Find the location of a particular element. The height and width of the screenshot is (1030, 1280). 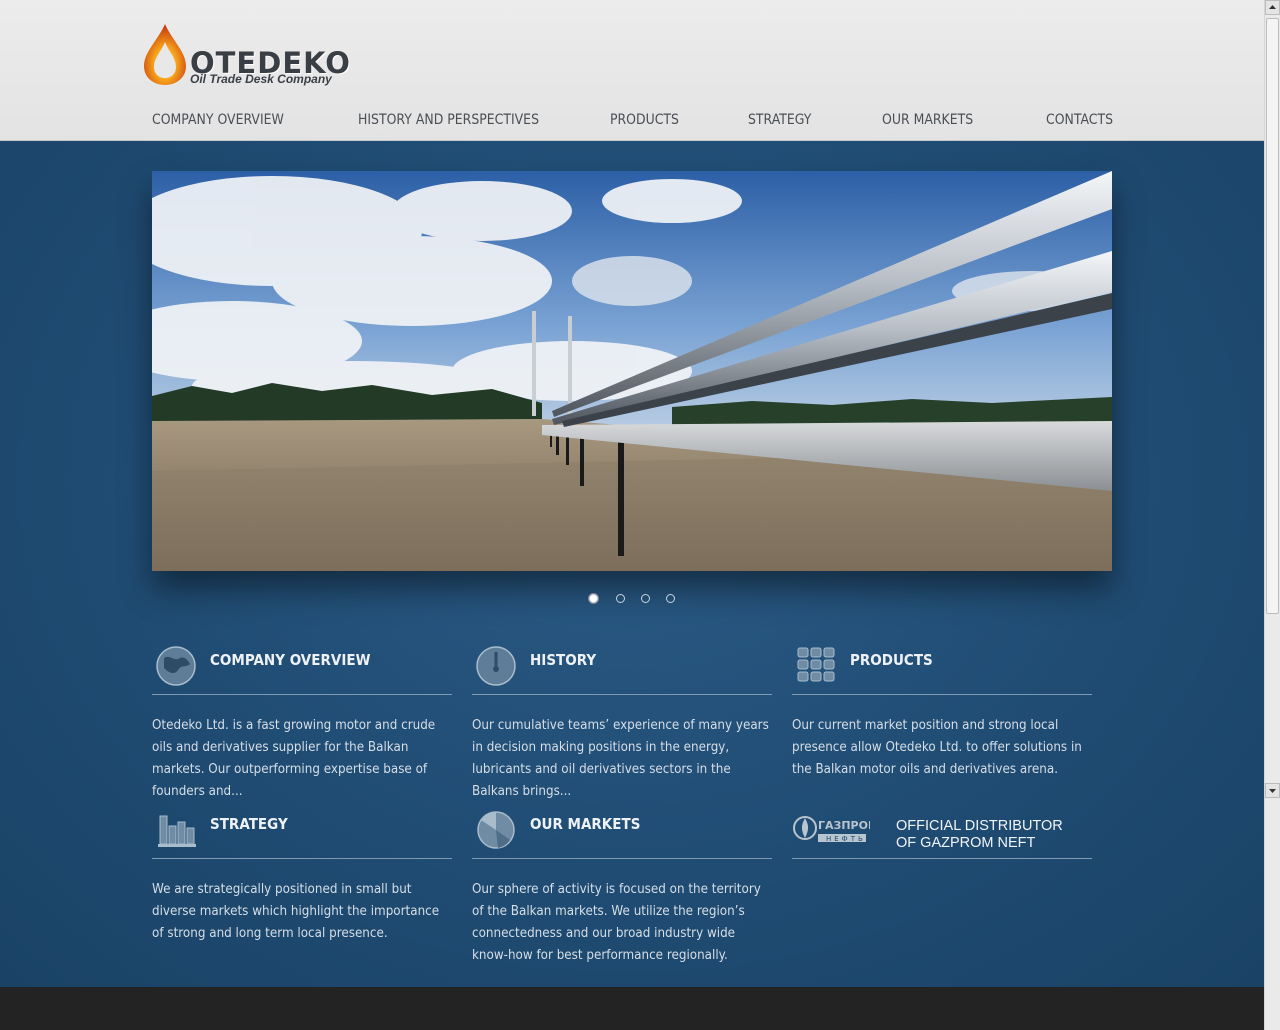

nav-products: PRODUCTS is located at coordinates (644, 120).